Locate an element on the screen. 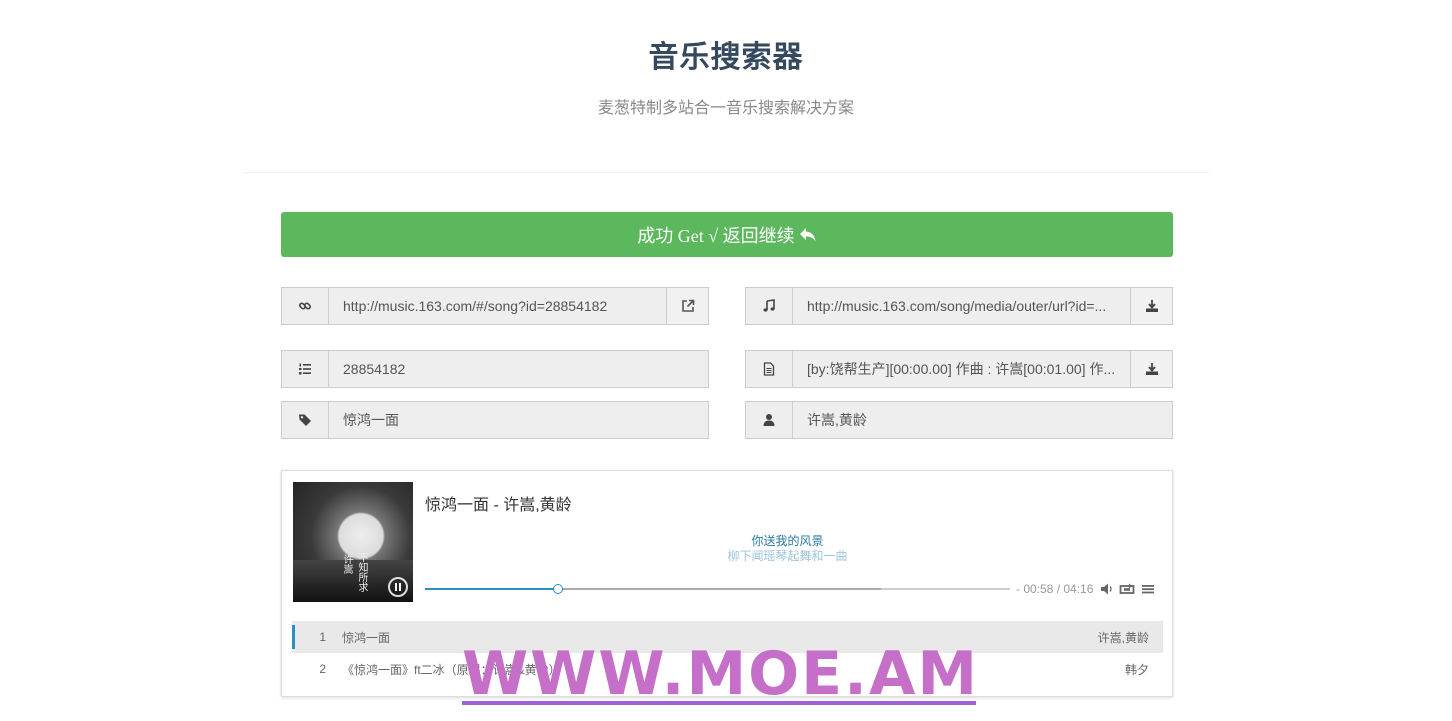 This screenshot has height=721, width=1452. list-ol-icon is located at coordinates (305, 369).